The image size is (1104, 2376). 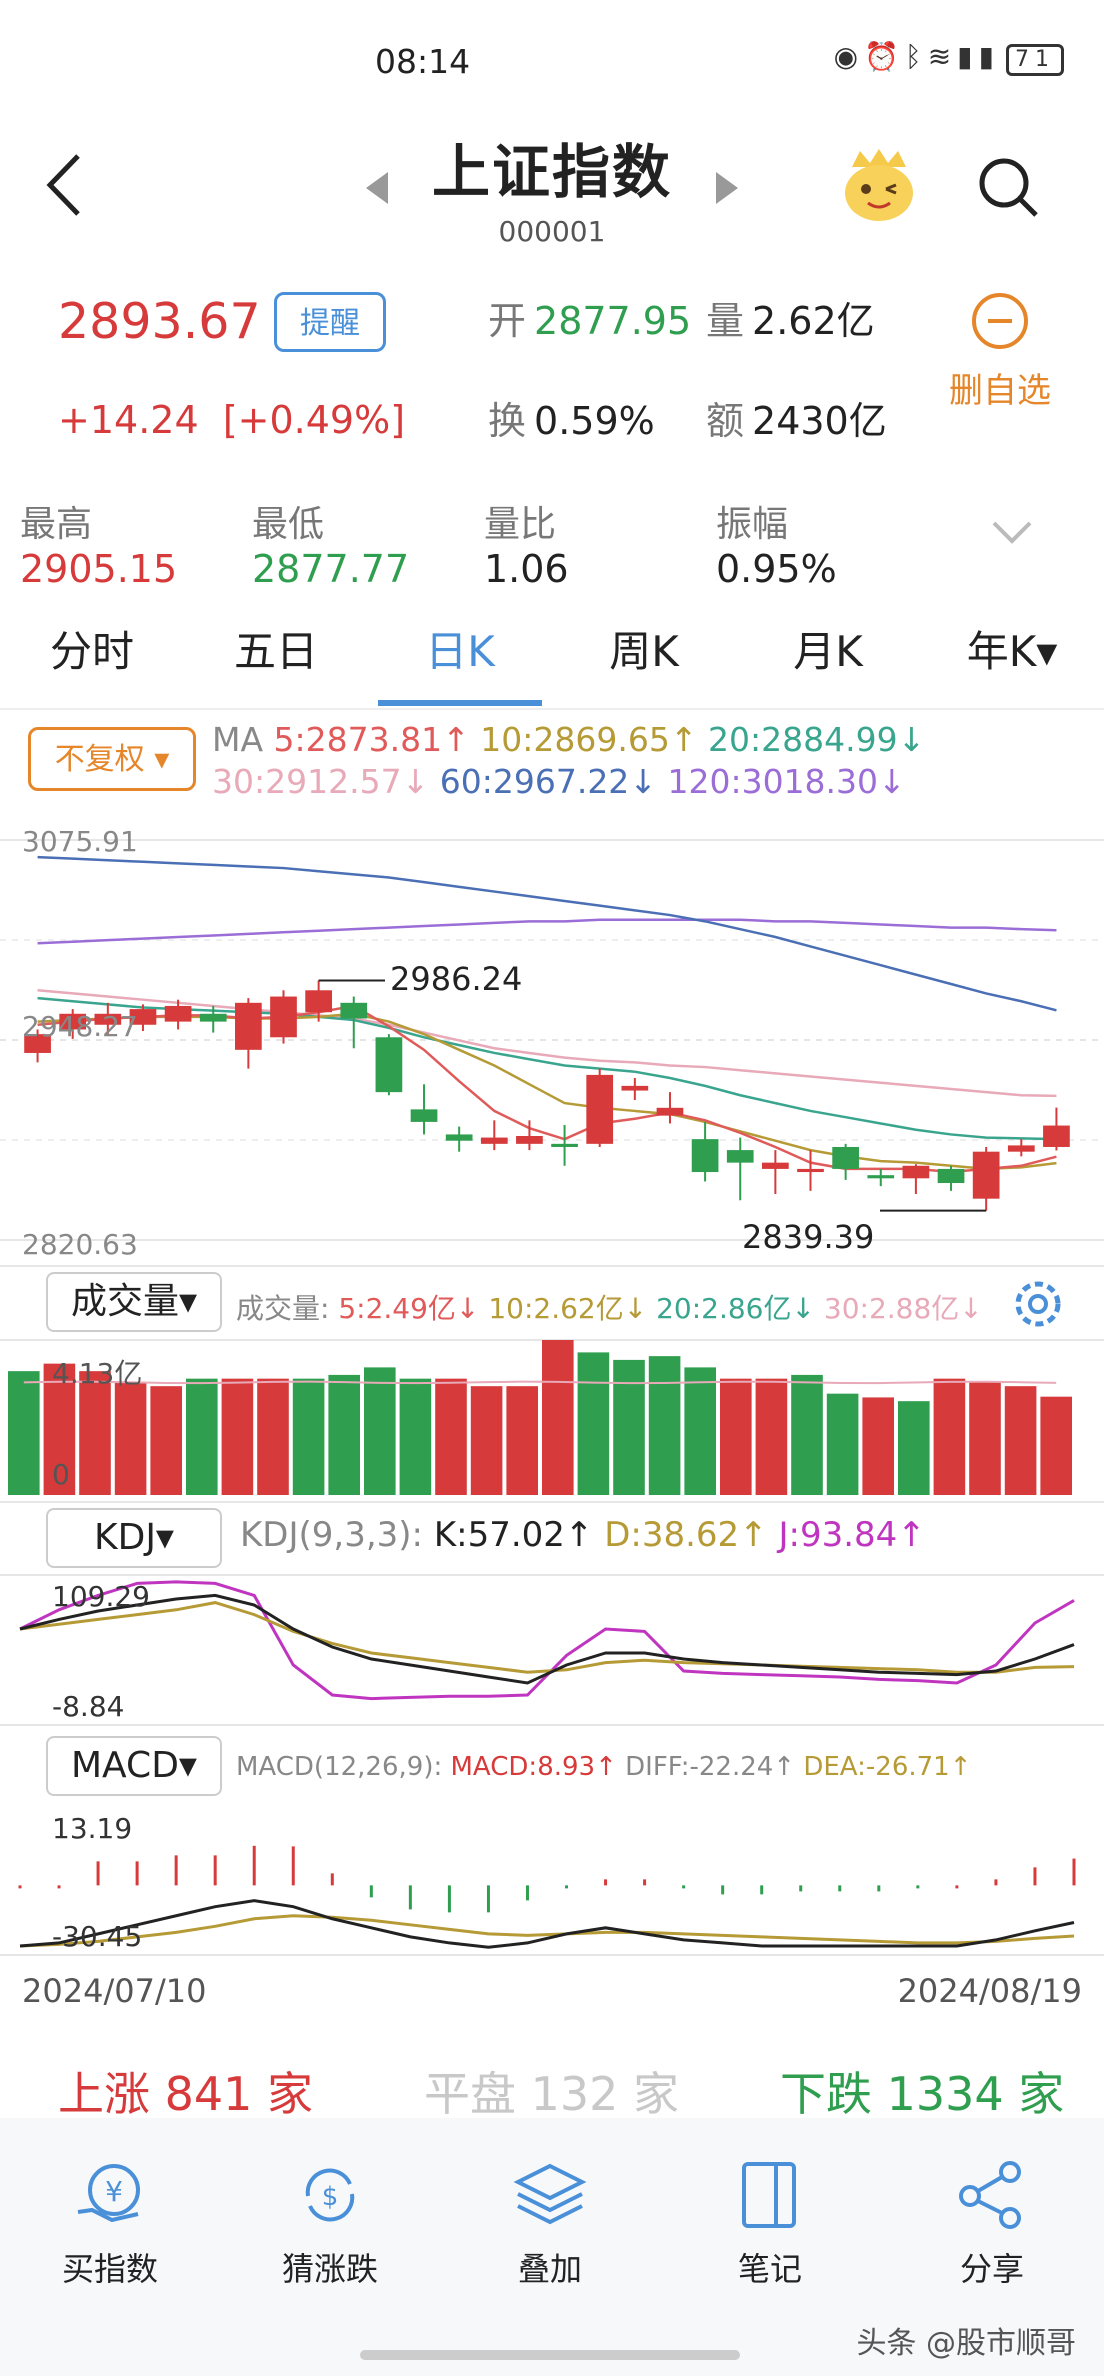 What do you see at coordinates (849, 56) in the screenshot?
I see `eye-icon: ◉` at bounding box center [849, 56].